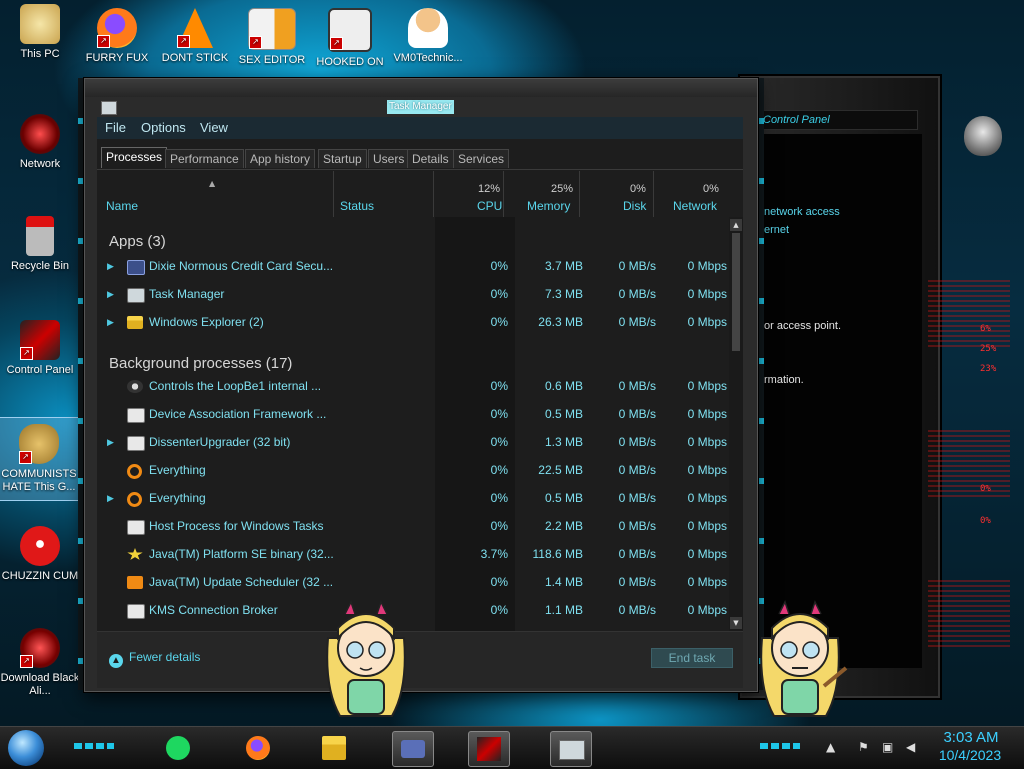 The height and width of the screenshot is (769, 1024). What do you see at coordinates (177, 498) in the screenshot?
I see `process-name: Everything` at bounding box center [177, 498].